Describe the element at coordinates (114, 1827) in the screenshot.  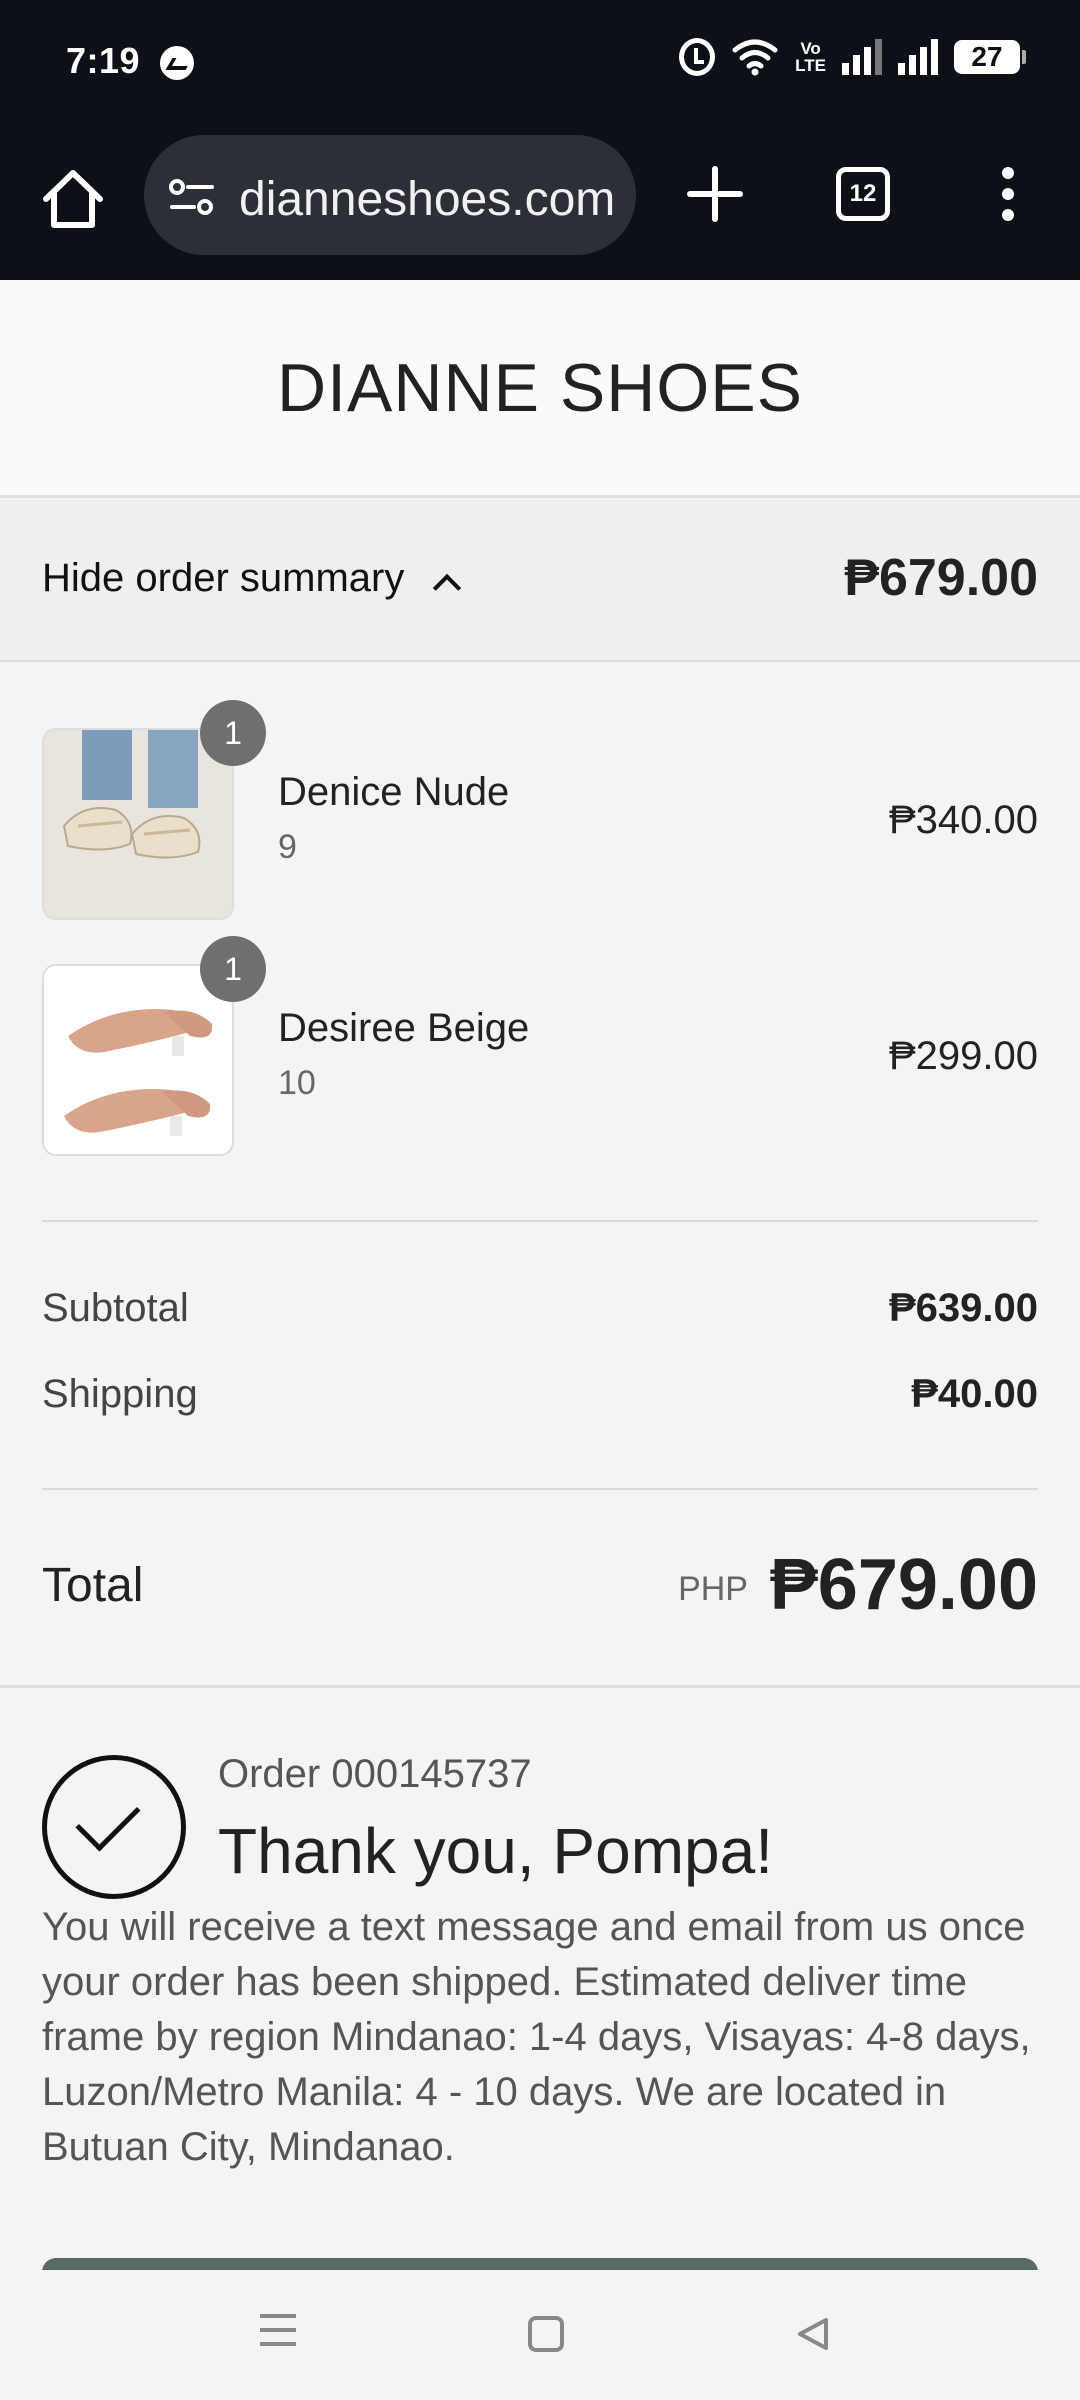
I see `checkmark-circle-icon` at that location.